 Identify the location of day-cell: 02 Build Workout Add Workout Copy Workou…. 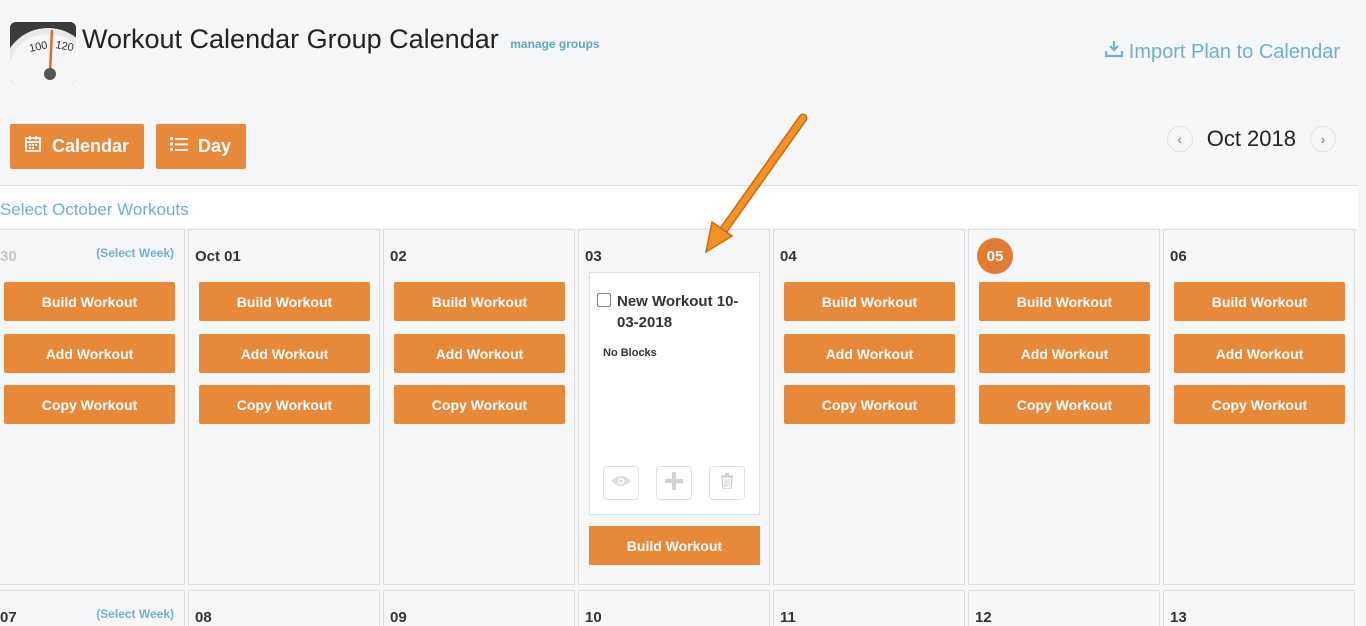
(479, 407).